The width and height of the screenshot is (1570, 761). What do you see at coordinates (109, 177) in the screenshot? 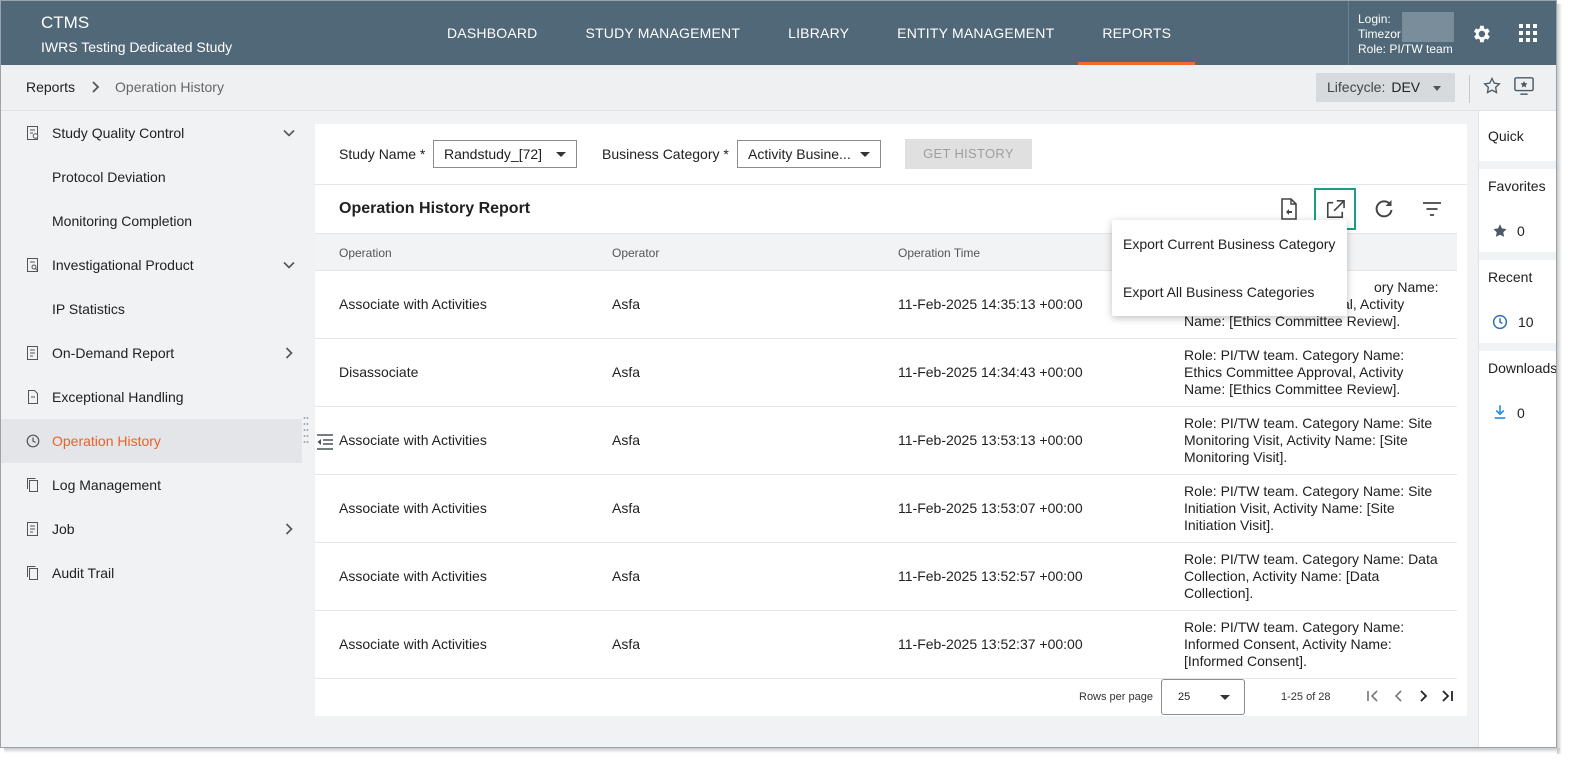
I see `sidebar-item-label: Protocol Deviation` at bounding box center [109, 177].